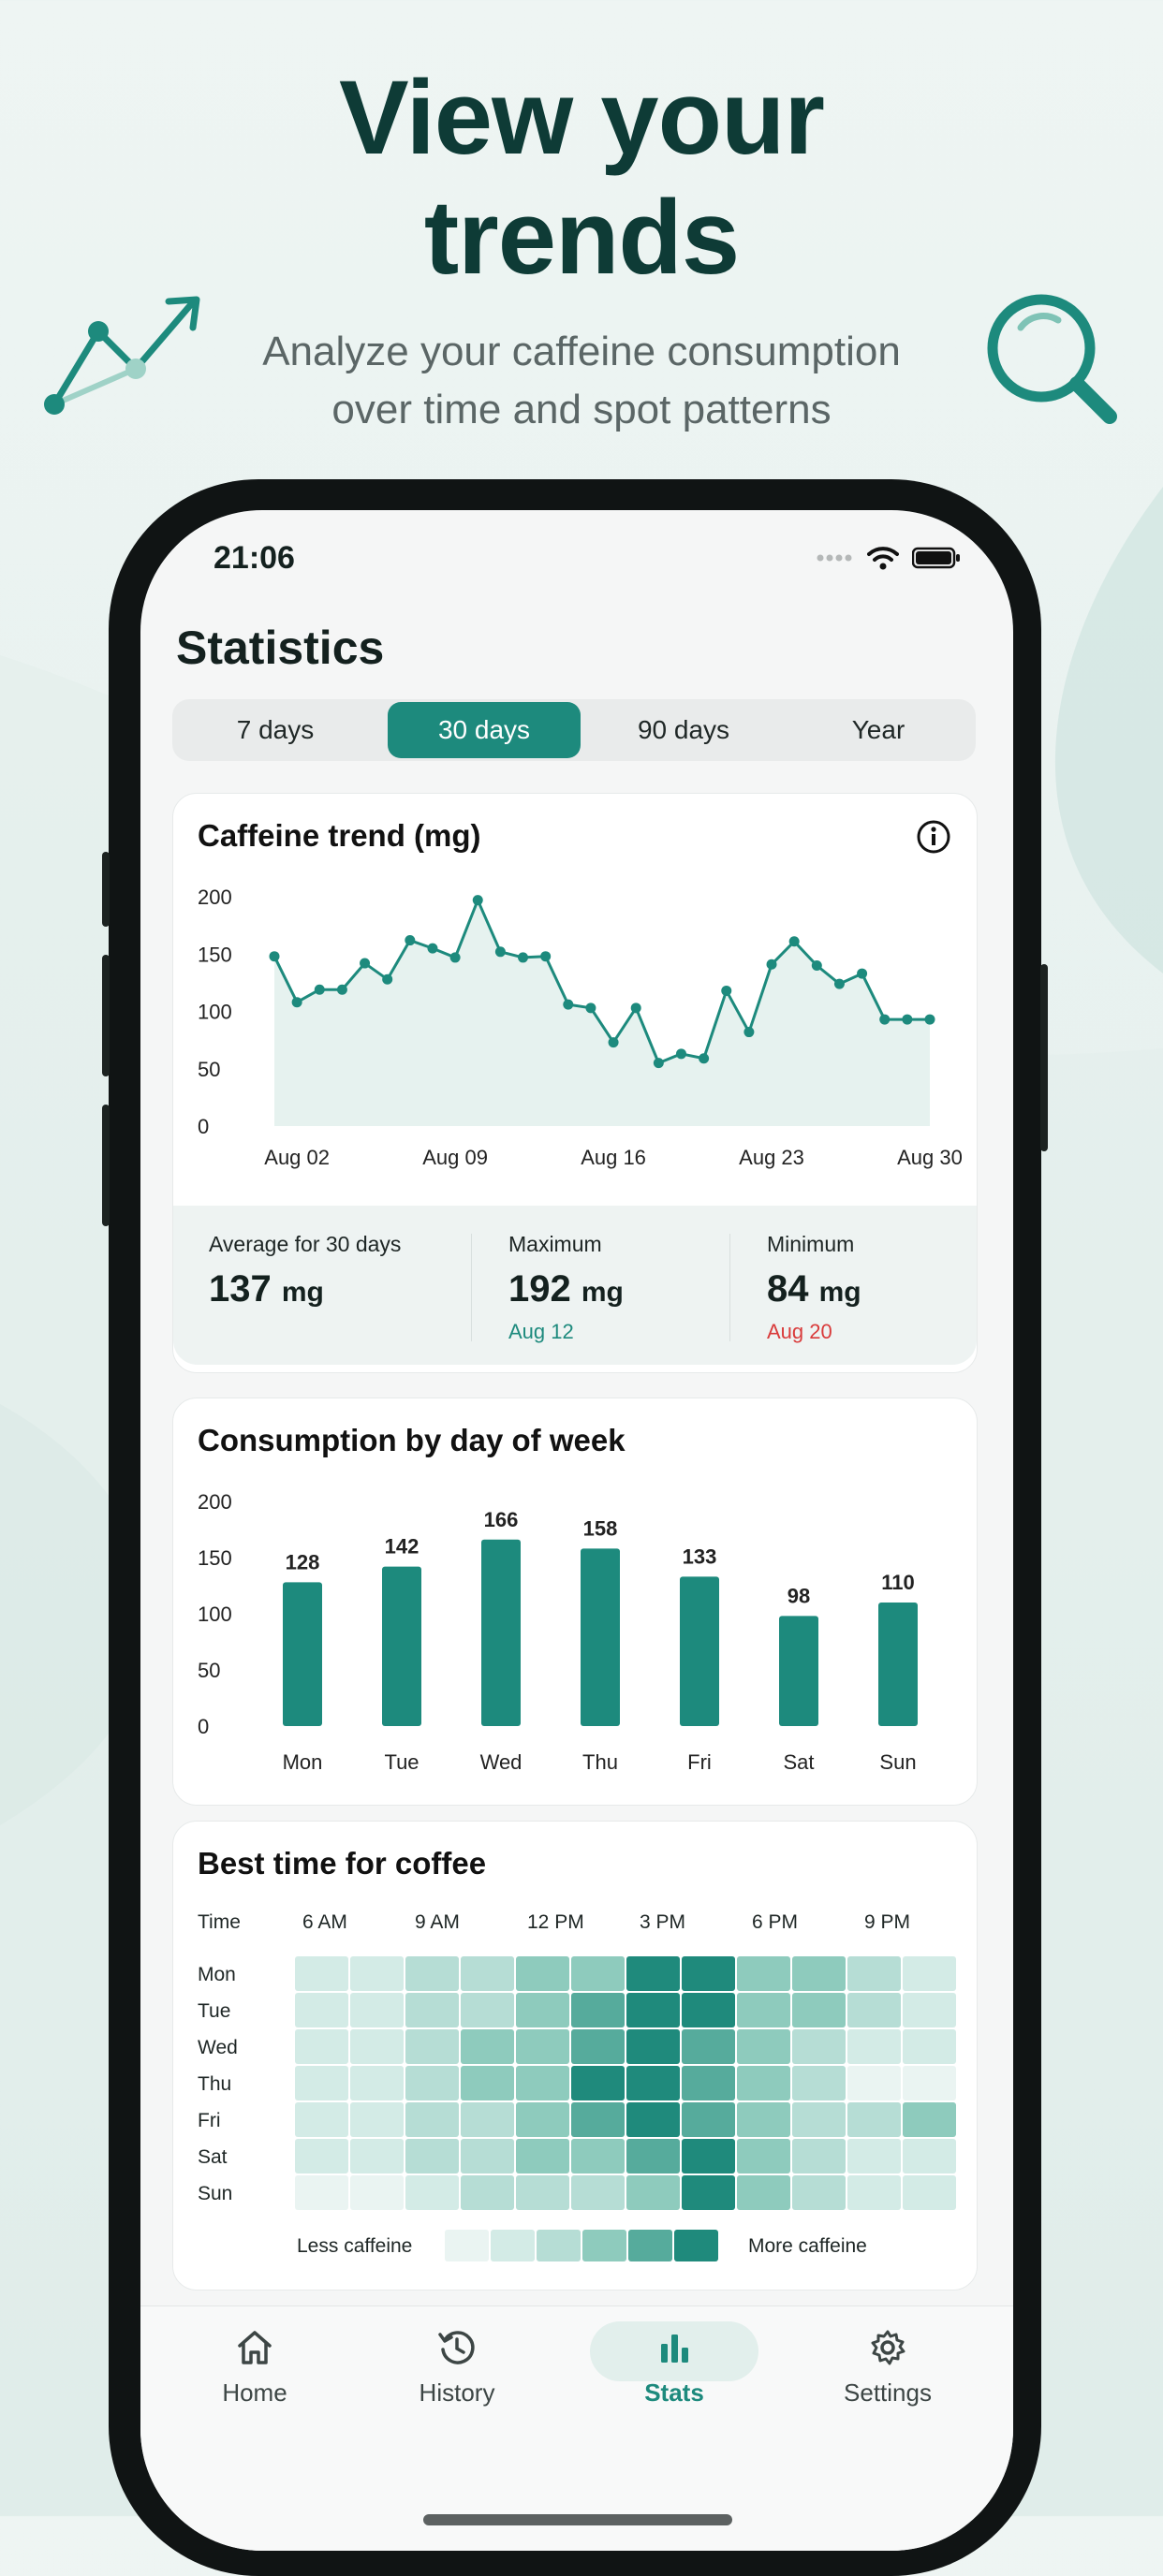 The image size is (1163, 2576). I want to click on legend-less-label: Less caffeine, so click(355, 2246).